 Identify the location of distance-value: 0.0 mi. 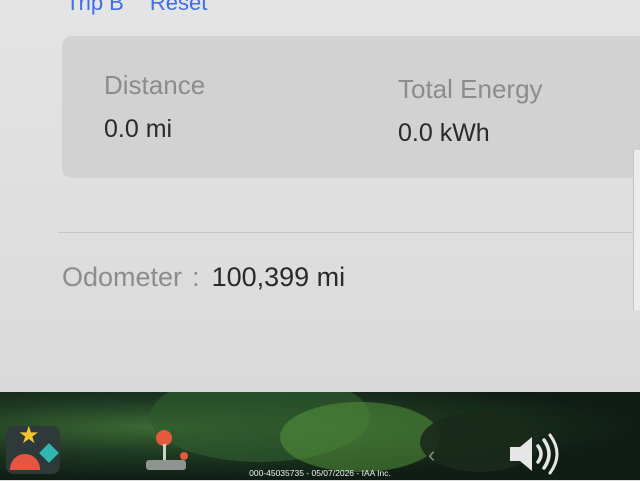
(138, 129).